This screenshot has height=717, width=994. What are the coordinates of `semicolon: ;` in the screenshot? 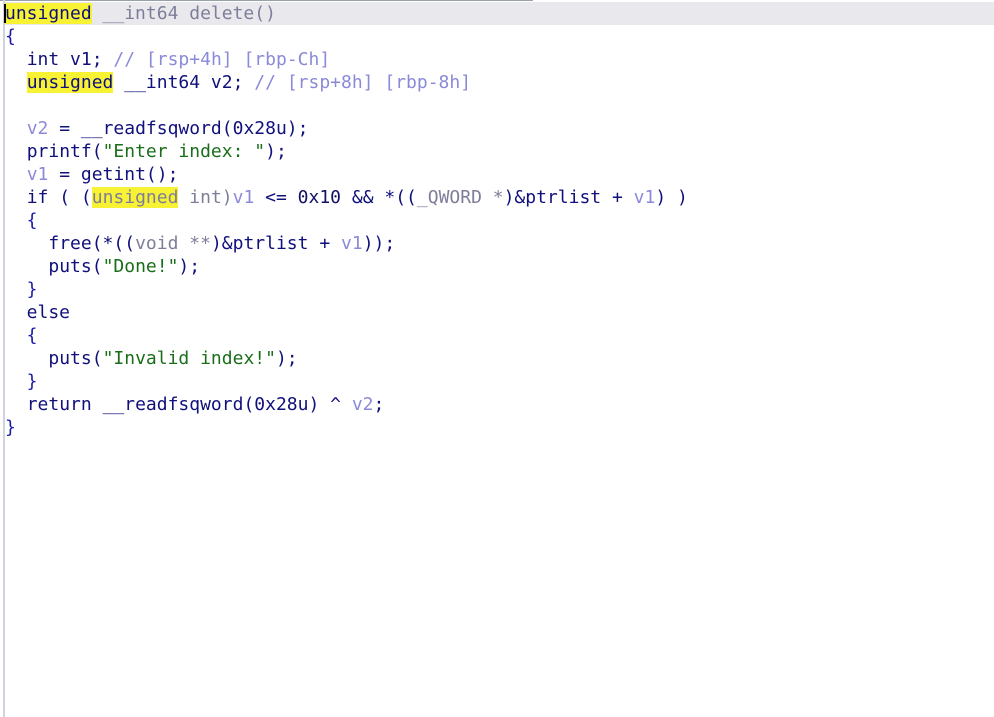 It's located at (379, 404).